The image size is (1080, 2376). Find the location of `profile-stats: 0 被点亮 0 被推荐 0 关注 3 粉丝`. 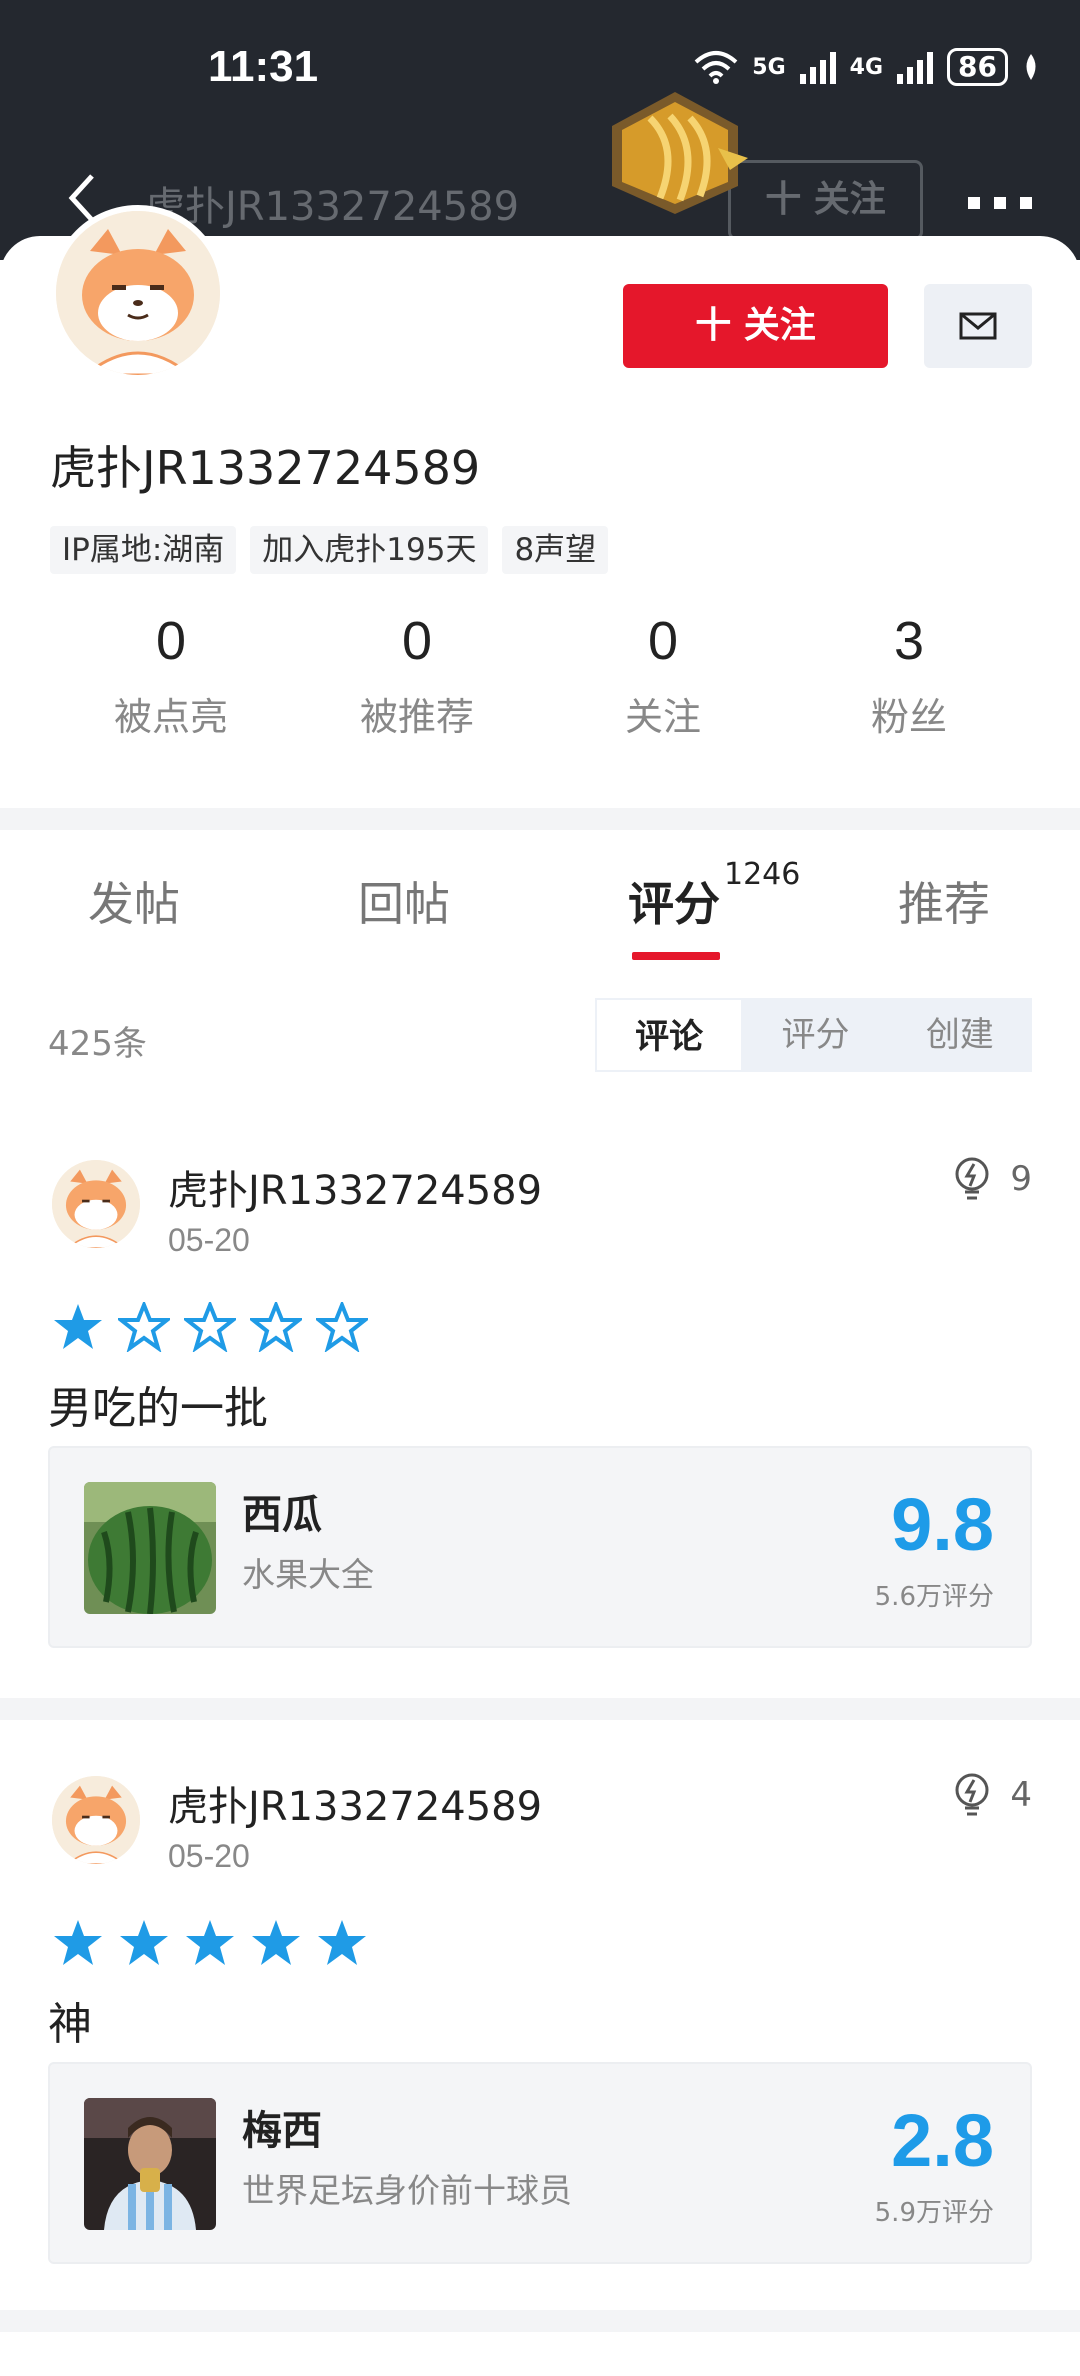

profile-stats: 0 被点亮 0 被推荐 0 关注 3 粉丝 is located at coordinates (540, 675).